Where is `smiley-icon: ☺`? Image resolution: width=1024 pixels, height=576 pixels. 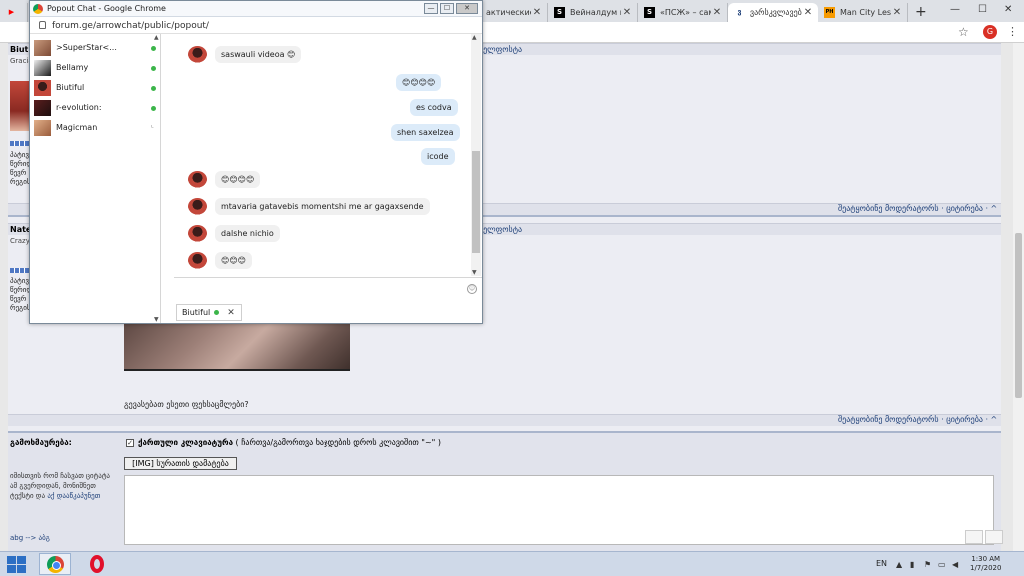 smiley-icon: ☺ is located at coordinates (472, 289).